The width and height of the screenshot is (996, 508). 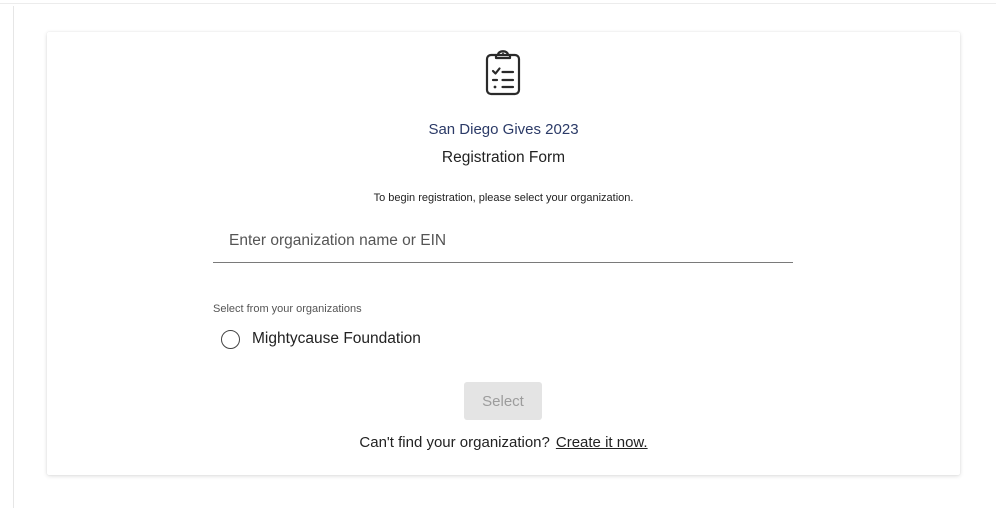 I want to click on radio-unchecked-icon, so click(x=230, y=339).